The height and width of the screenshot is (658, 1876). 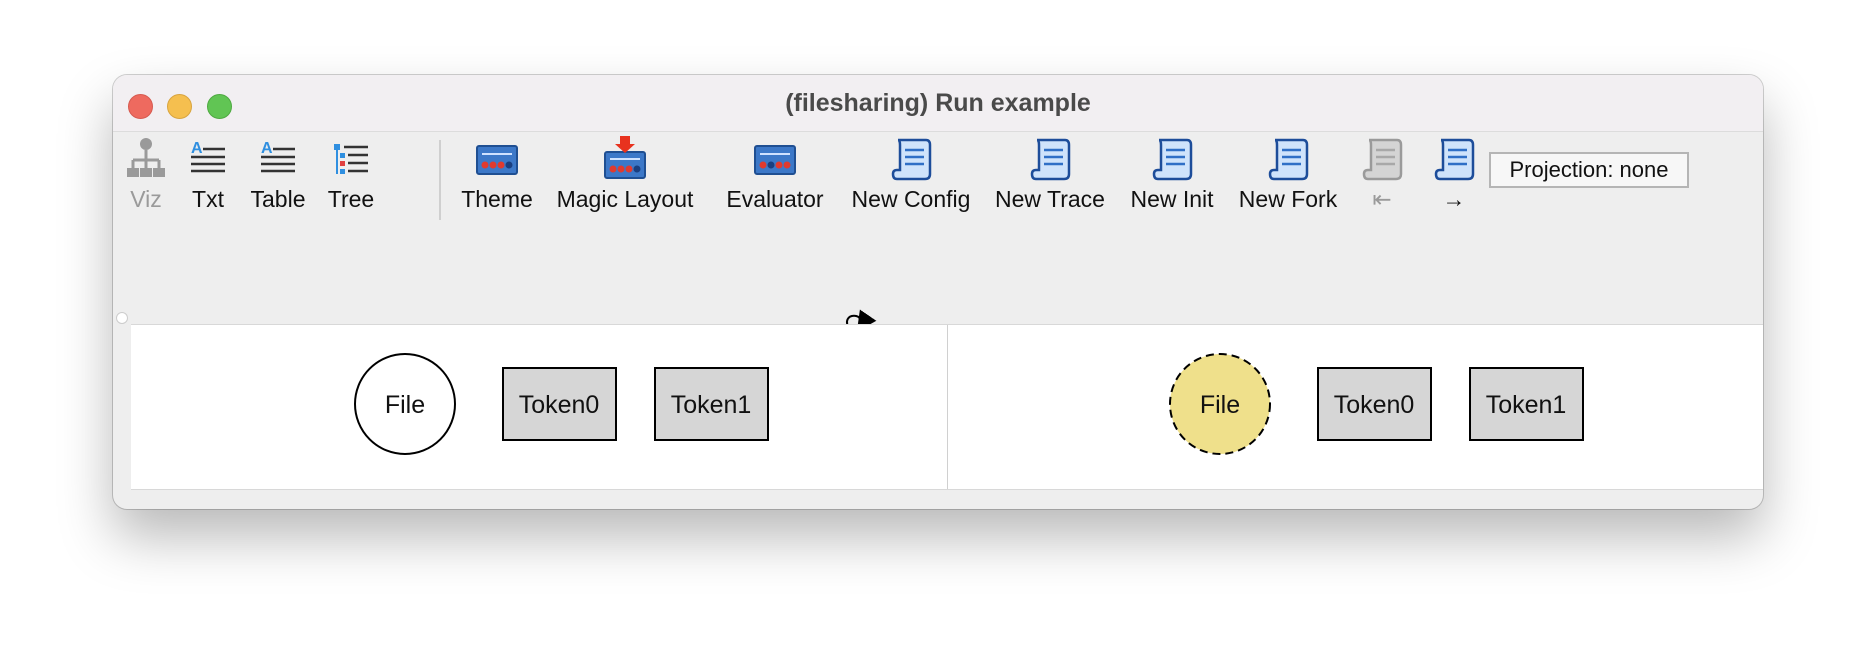 I want to click on table-label: Table, so click(x=278, y=199).